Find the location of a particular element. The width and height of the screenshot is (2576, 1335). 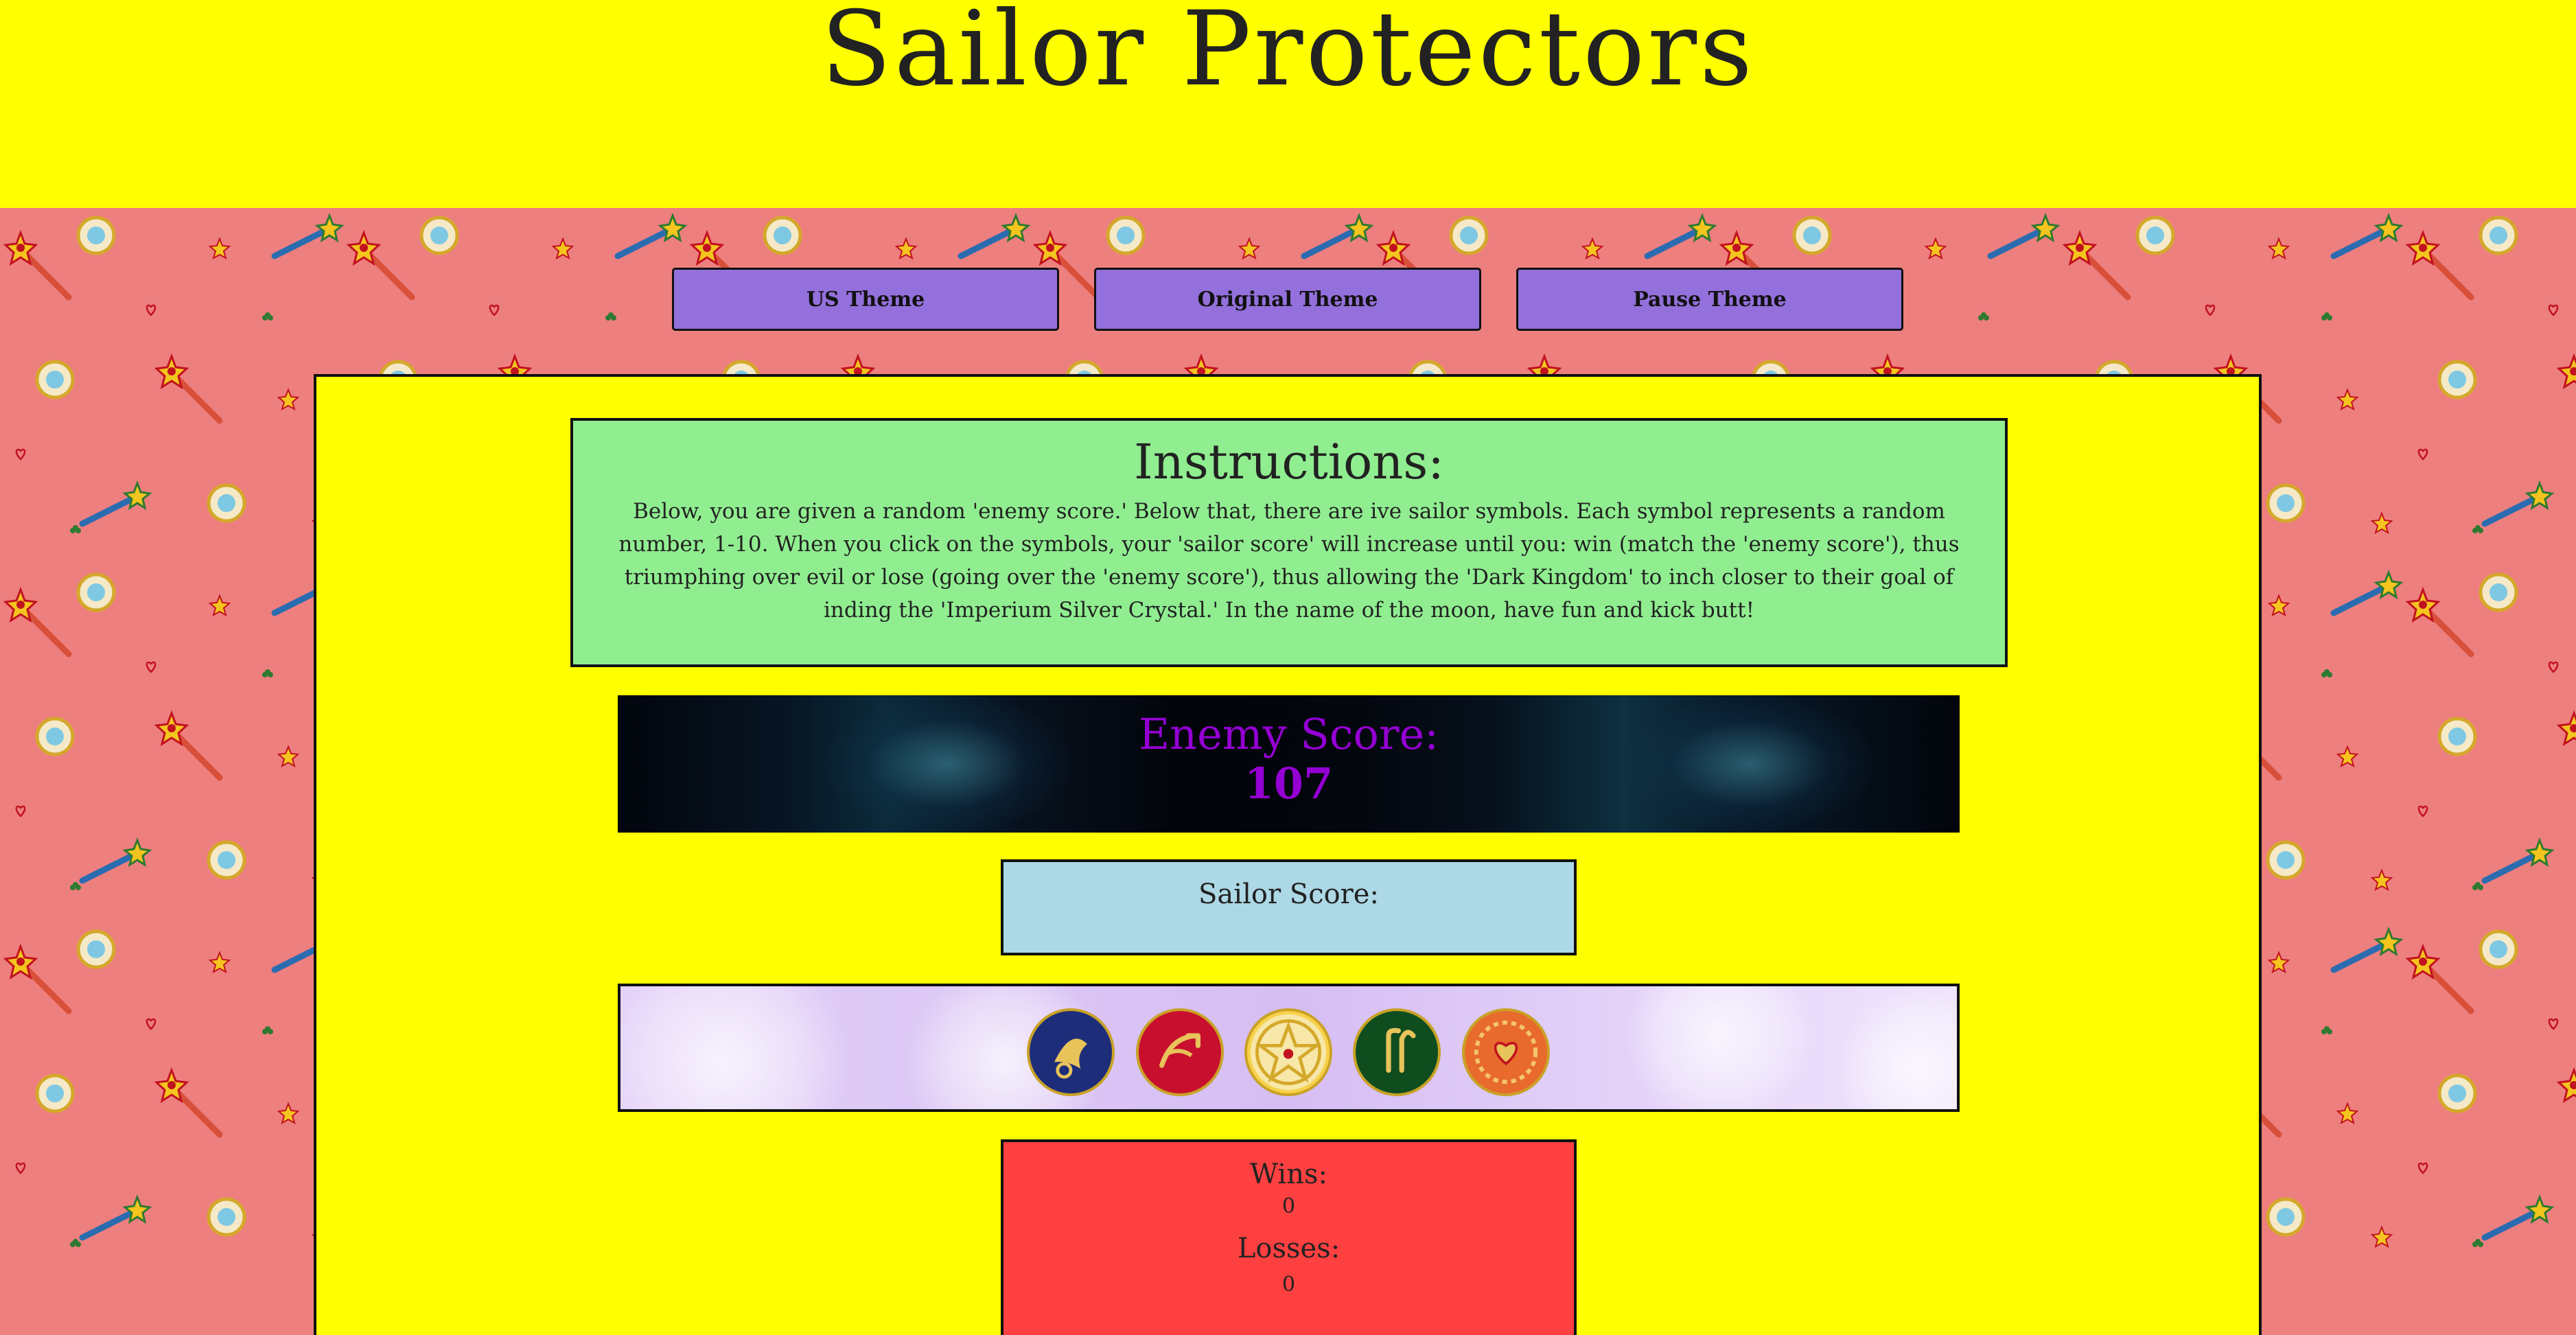

us-theme-button: US Theme is located at coordinates (865, 299).